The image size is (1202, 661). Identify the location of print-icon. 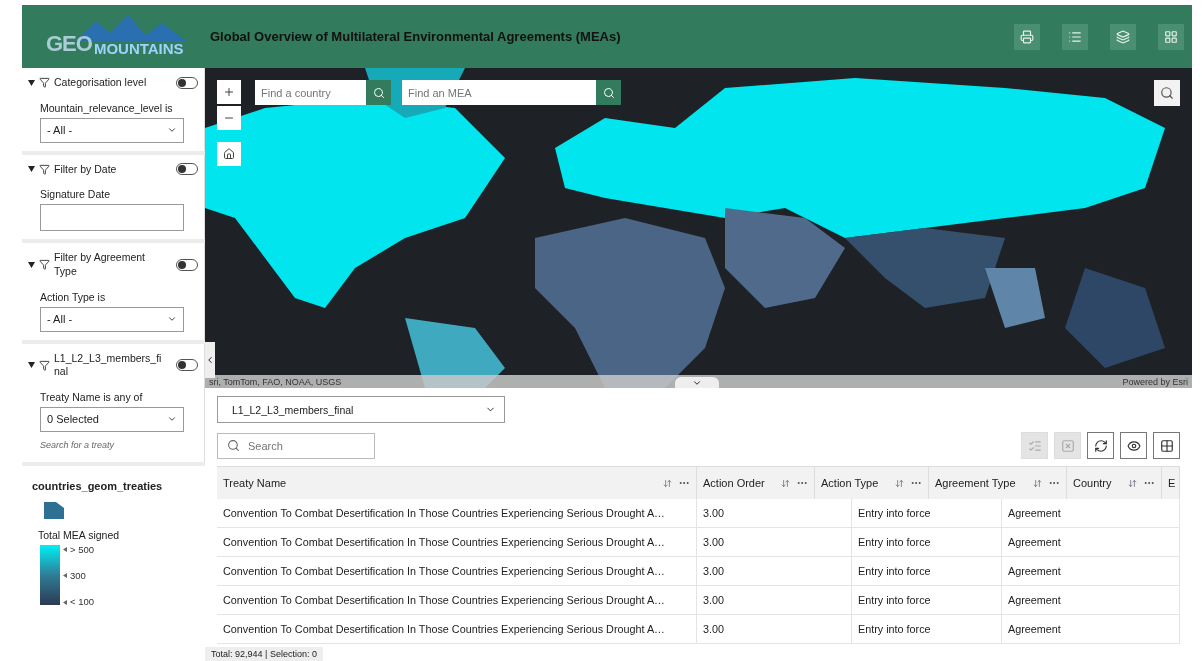
(1027, 36).